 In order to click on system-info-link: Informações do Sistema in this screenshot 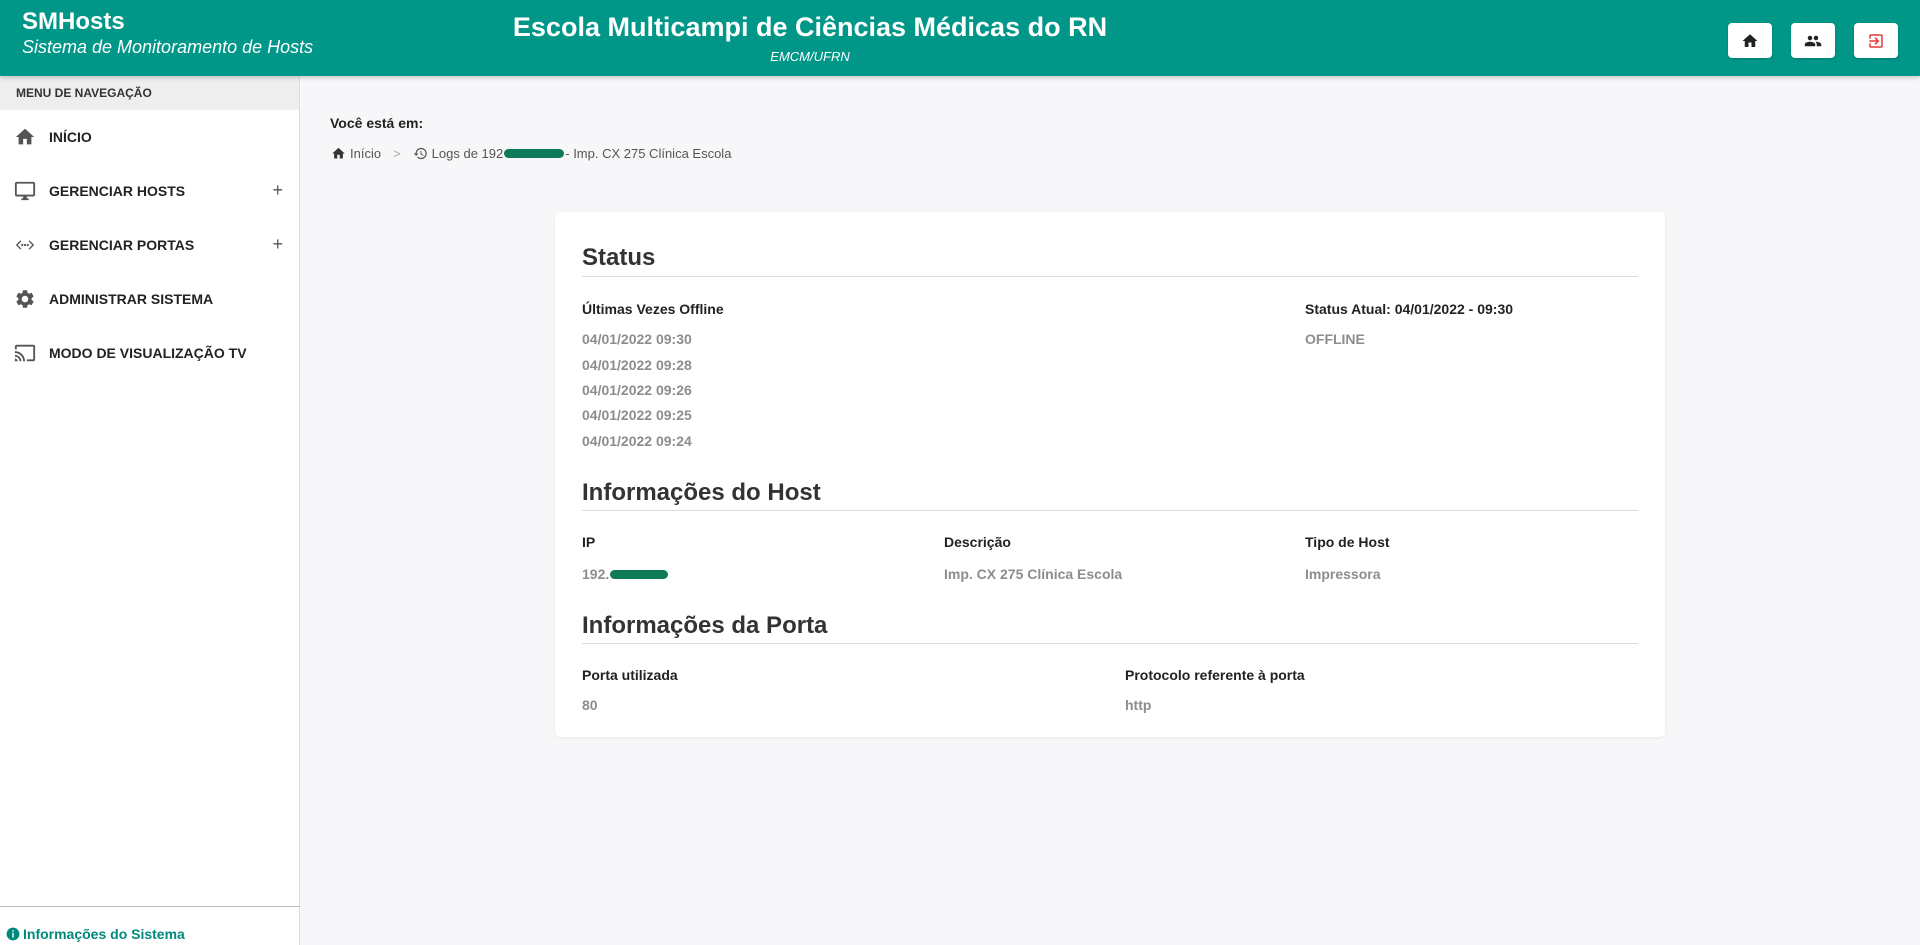, I will do `click(150, 925)`.